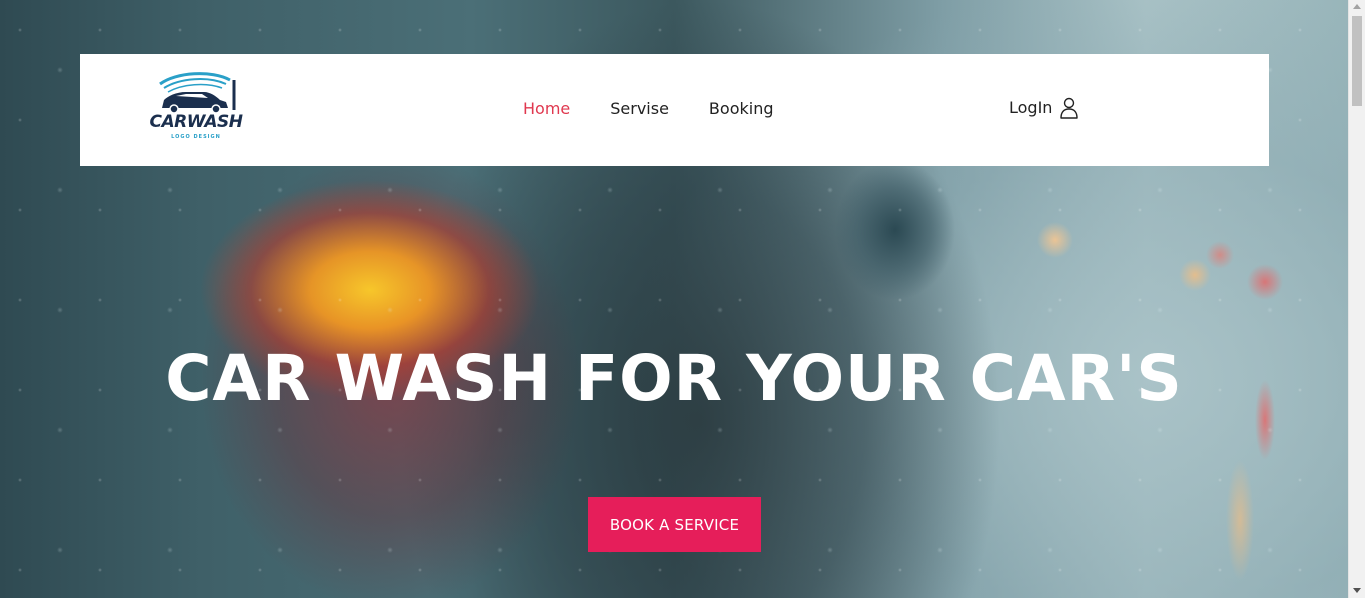 The image size is (1365, 598). I want to click on car-logo-icon, so click(197, 93).